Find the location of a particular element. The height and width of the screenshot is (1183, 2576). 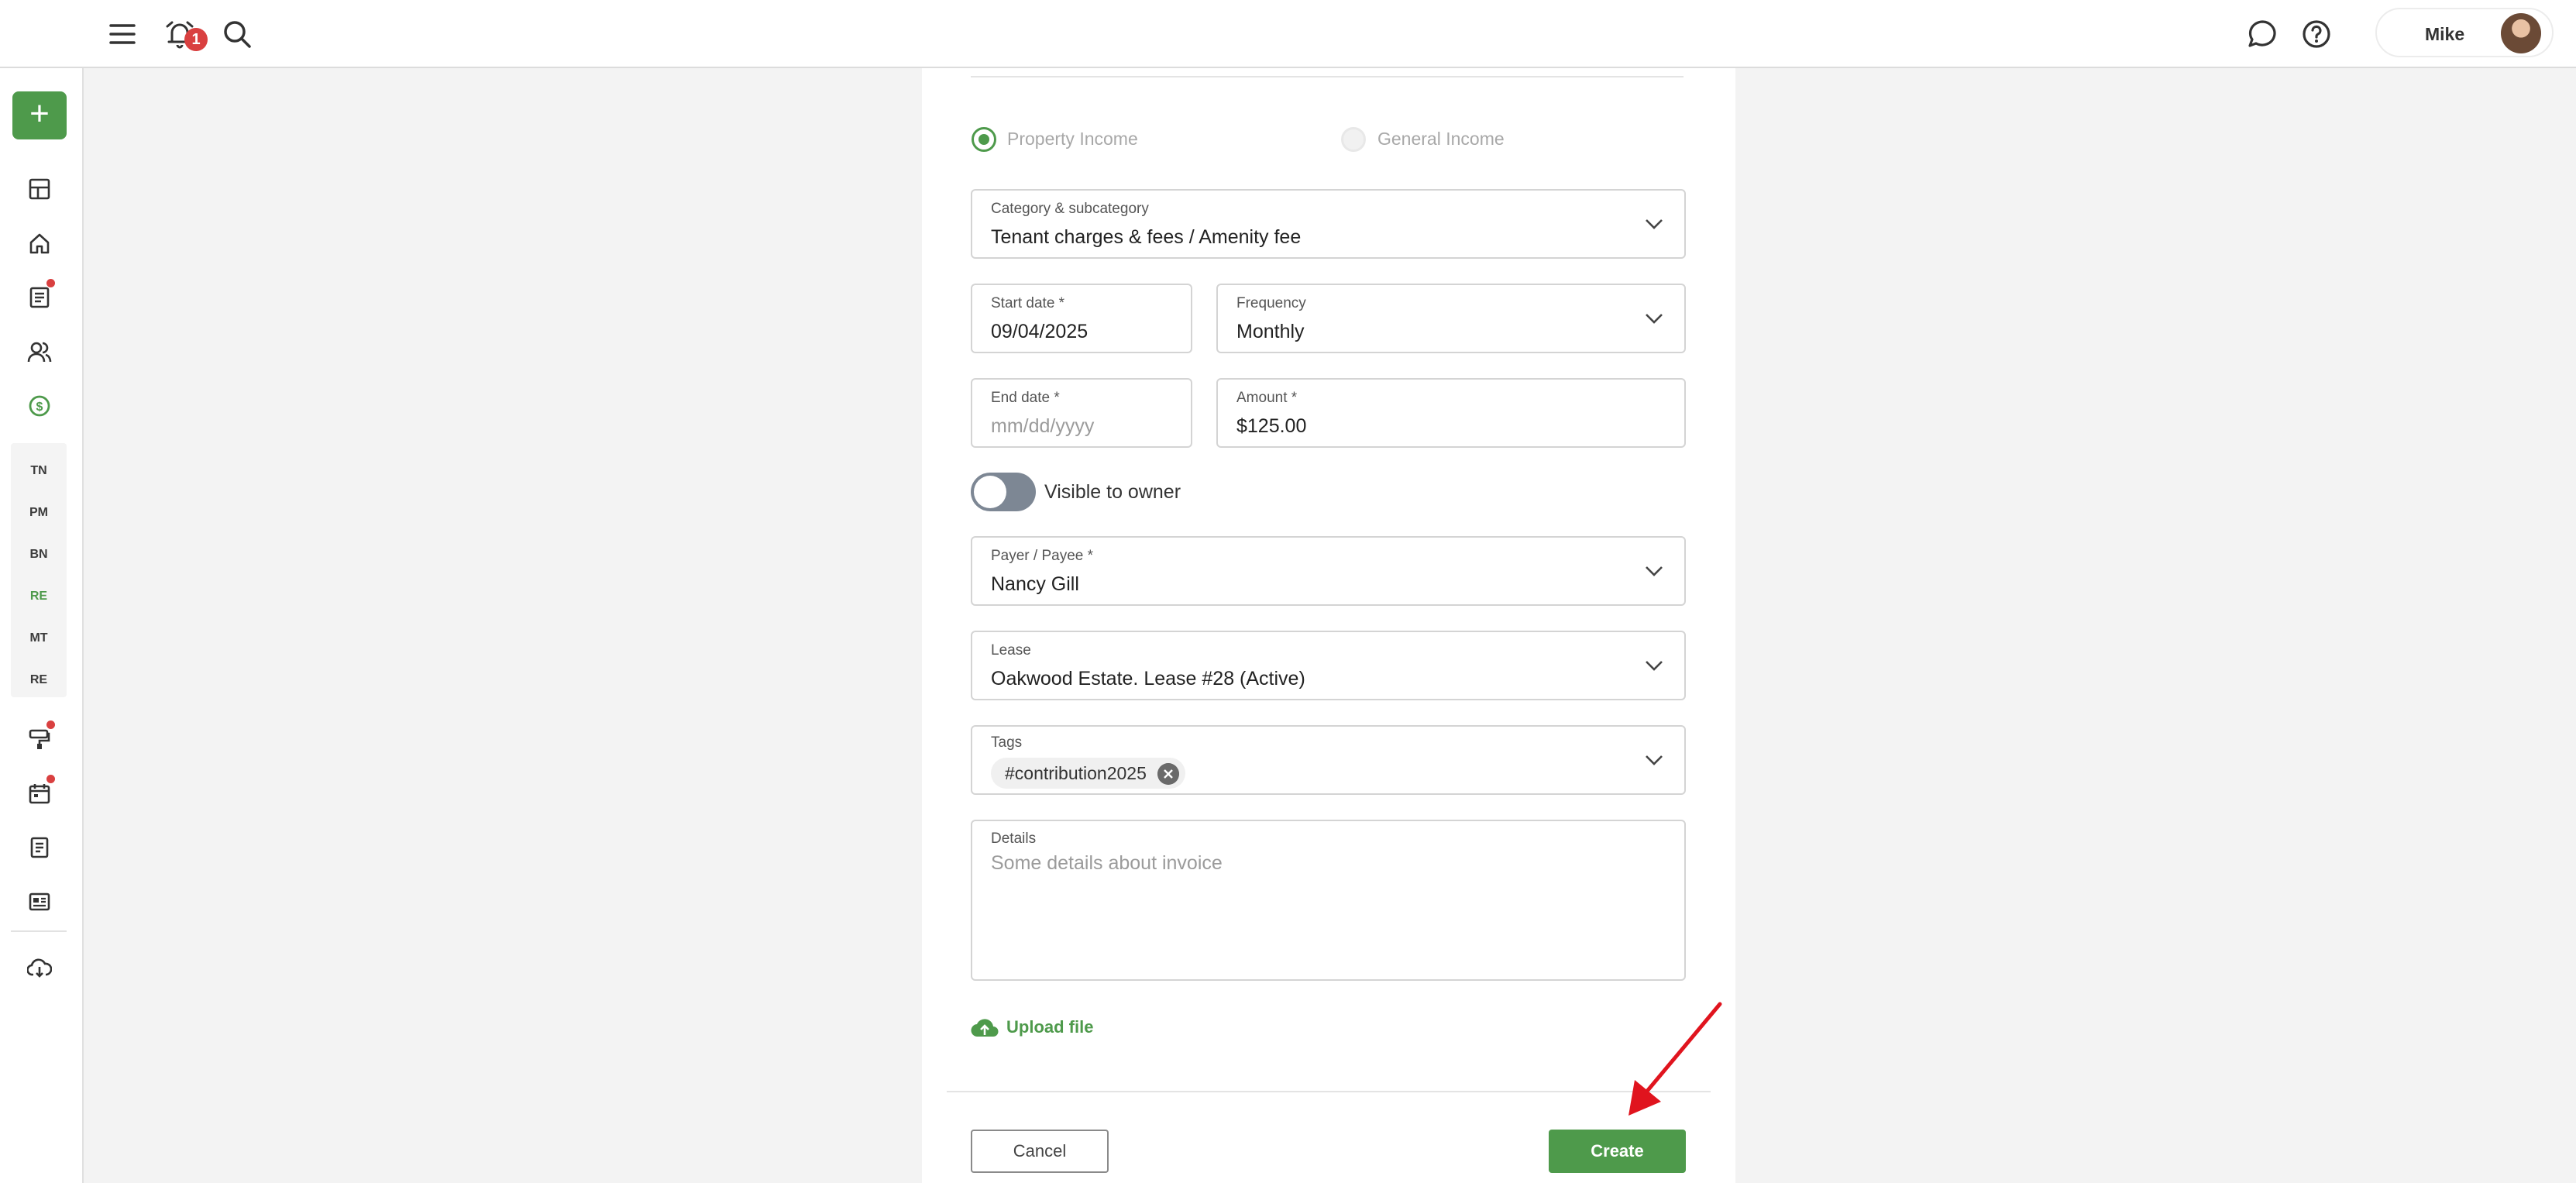

tags-select: Tags #contribution2025 is located at coordinates (1328, 760).